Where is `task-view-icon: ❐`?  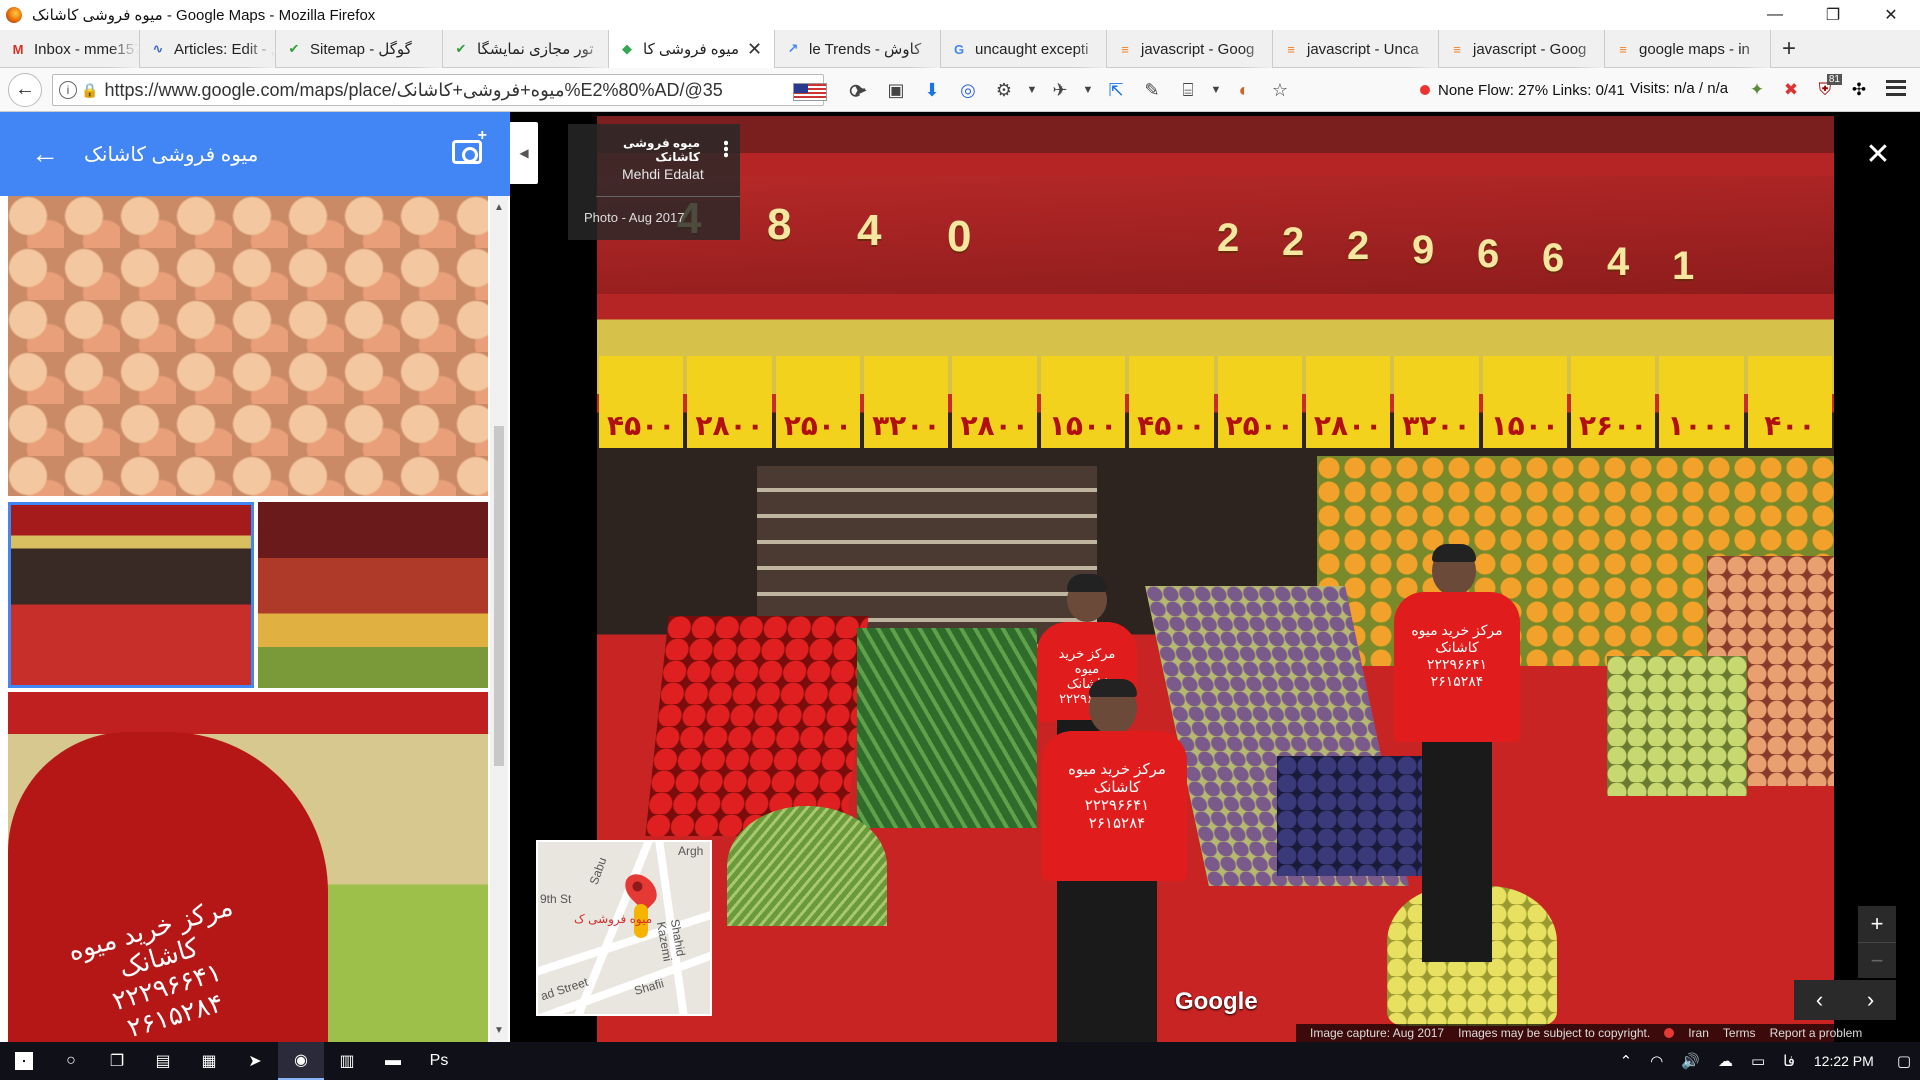
task-view-icon: ❐ is located at coordinates (117, 1061).